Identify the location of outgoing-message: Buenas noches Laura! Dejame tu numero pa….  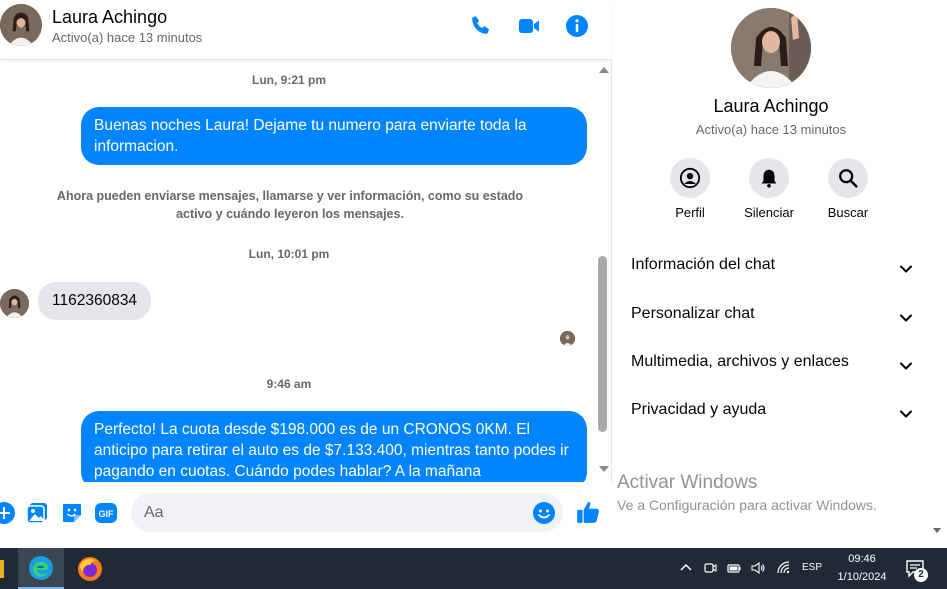
(334, 136).